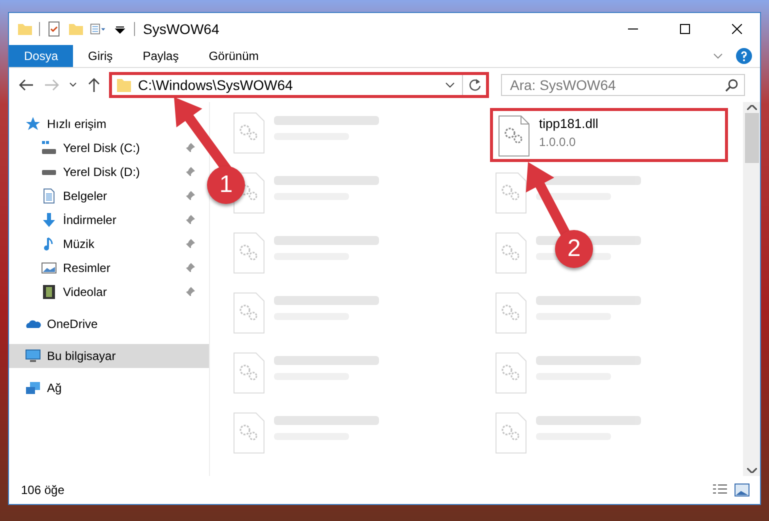 The width and height of the screenshot is (769, 521). Describe the element at coordinates (49, 196) in the screenshot. I see `document-icon` at that location.